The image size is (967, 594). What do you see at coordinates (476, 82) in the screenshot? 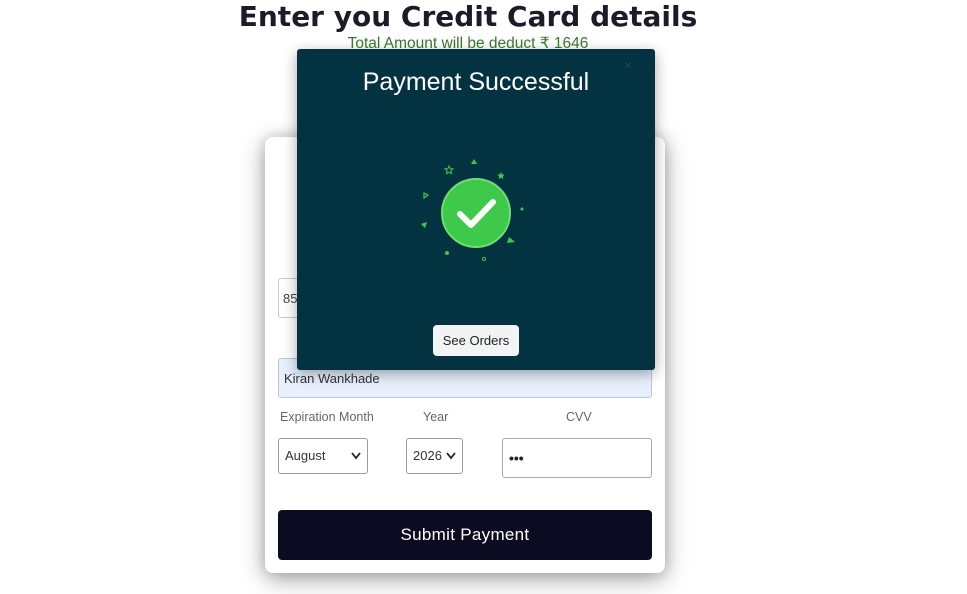
I see `modal-title: Payment Successful` at bounding box center [476, 82].